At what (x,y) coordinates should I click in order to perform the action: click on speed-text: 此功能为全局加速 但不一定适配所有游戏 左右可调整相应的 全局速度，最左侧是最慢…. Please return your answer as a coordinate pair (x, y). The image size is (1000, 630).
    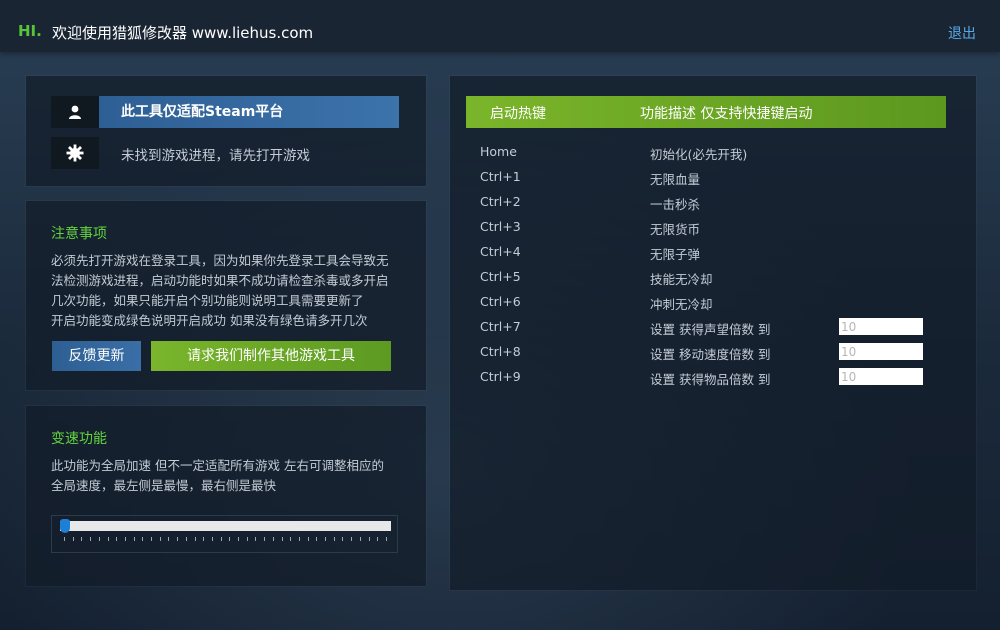
    Looking at the image, I should click on (233, 476).